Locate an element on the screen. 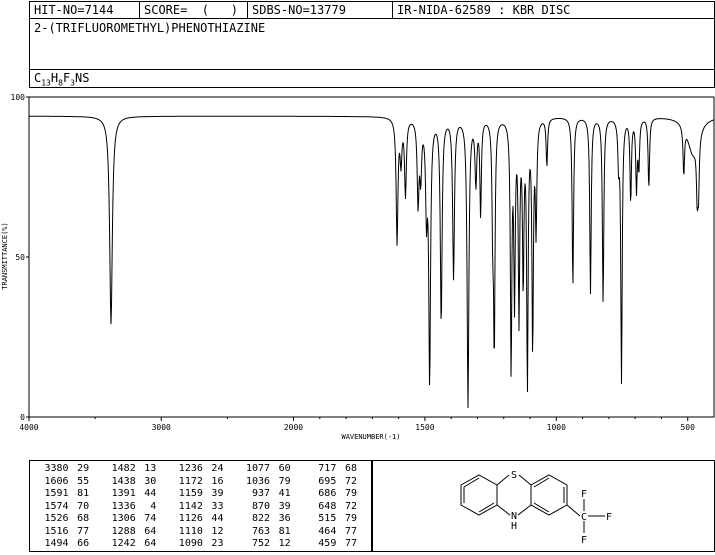 The width and height of the screenshot is (715, 555). sulfur-label: S is located at coordinates (514, 475).